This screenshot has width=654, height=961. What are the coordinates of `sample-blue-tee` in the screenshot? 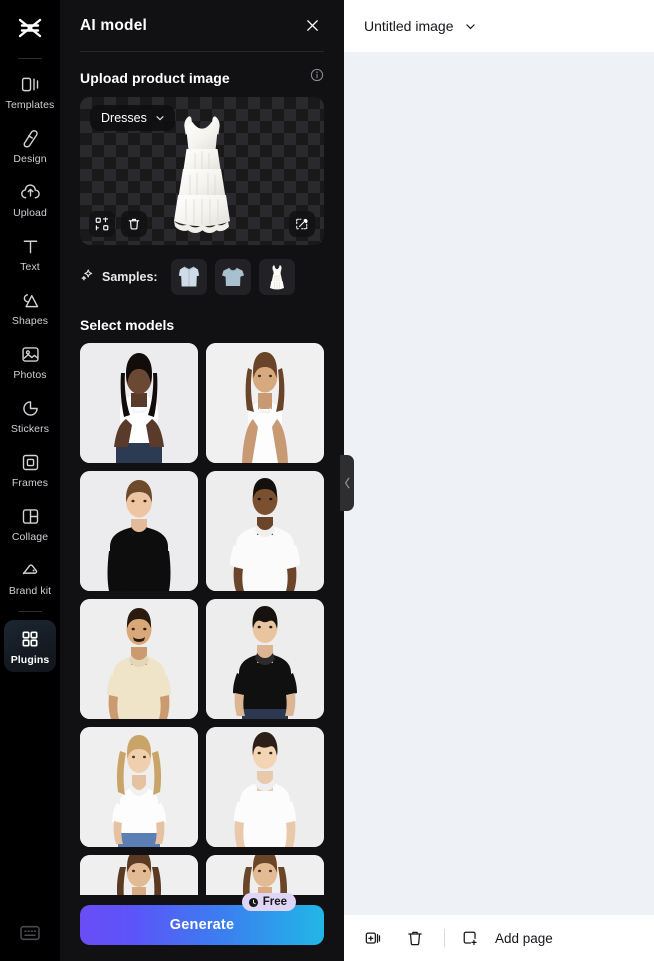 It's located at (232, 277).